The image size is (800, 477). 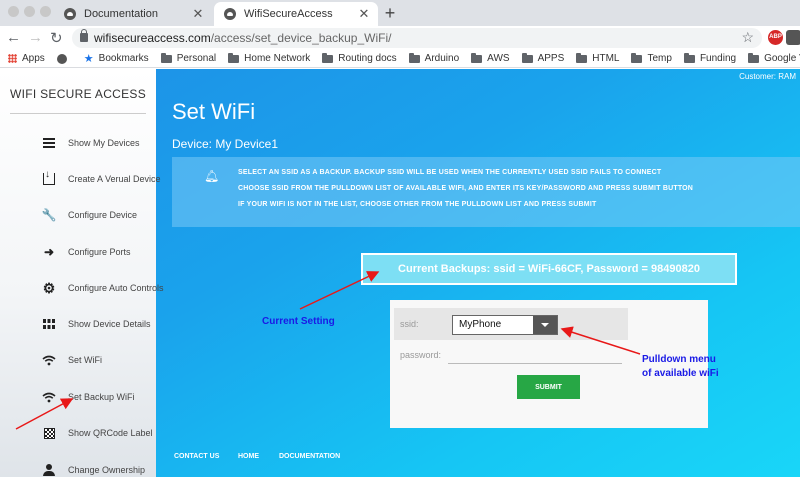 What do you see at coordinates (196, 58) in the screenshot?
I see `bookmark-label: Personal` at bounding box center [196, 58].